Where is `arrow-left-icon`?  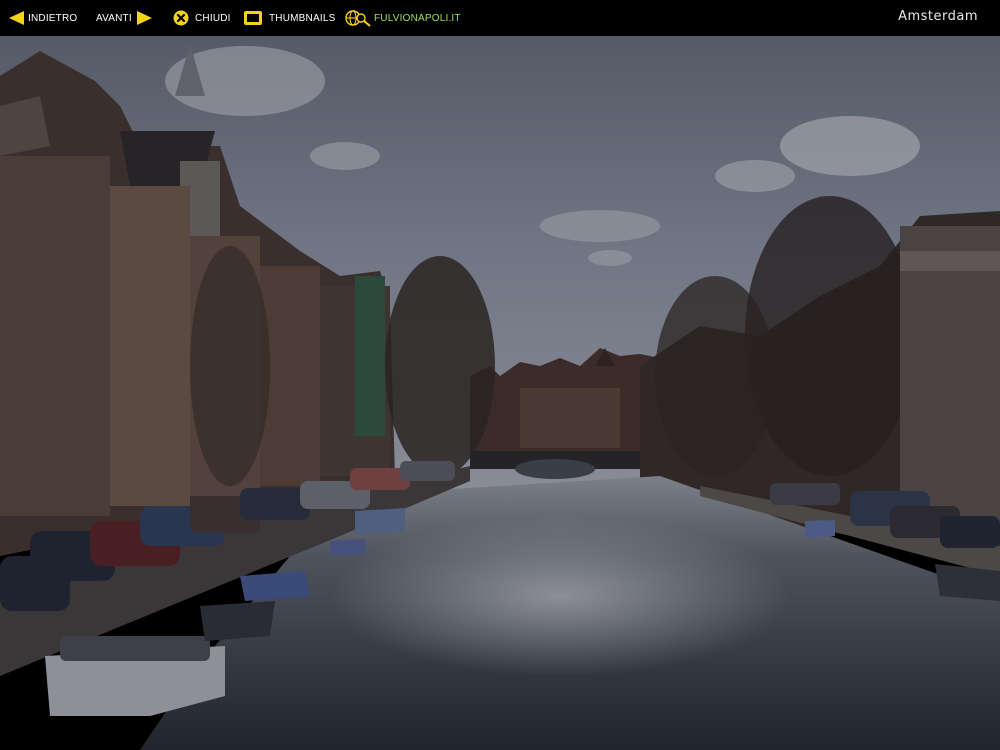
arrow-left-icon is located at coordinates (17, 18).